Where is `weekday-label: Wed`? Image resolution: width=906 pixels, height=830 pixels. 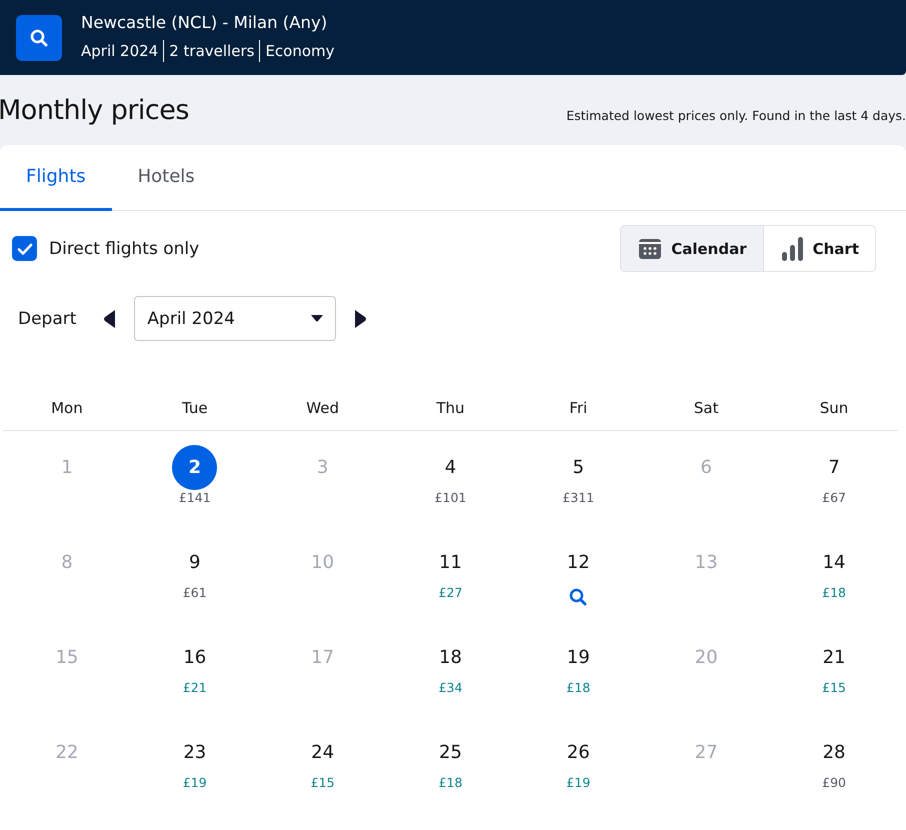 weekday-label: Wed is located at coordinates (322, 407).